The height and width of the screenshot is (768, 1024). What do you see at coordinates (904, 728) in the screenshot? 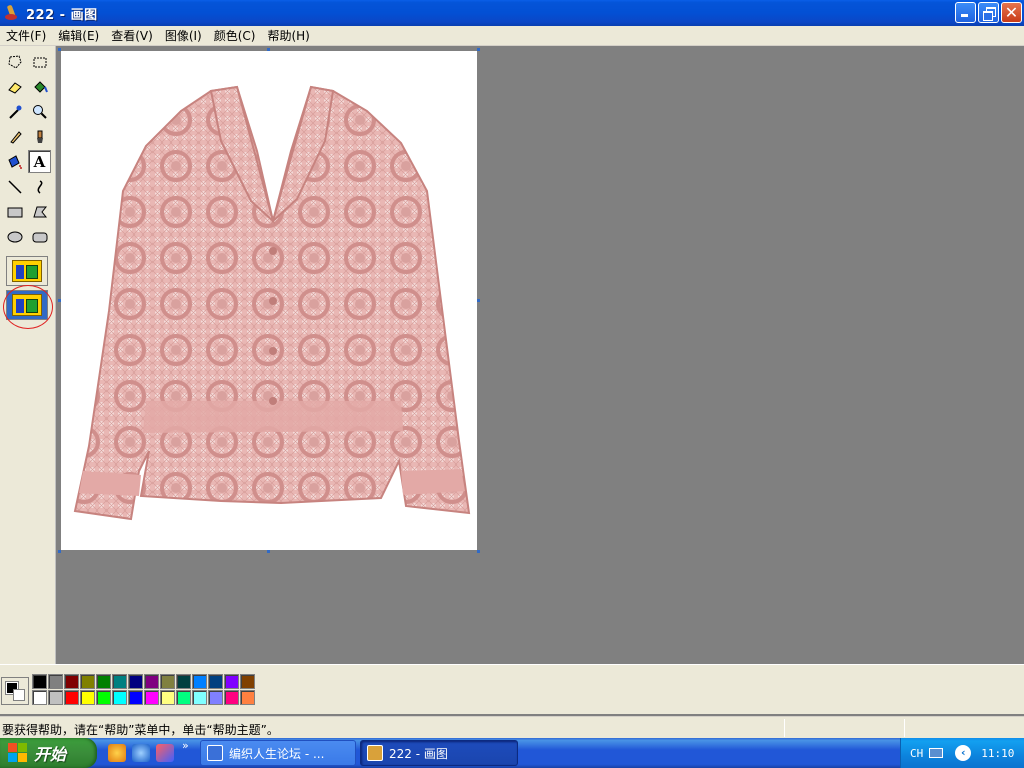
I see `status-divider` at bounding box center [904, 728].